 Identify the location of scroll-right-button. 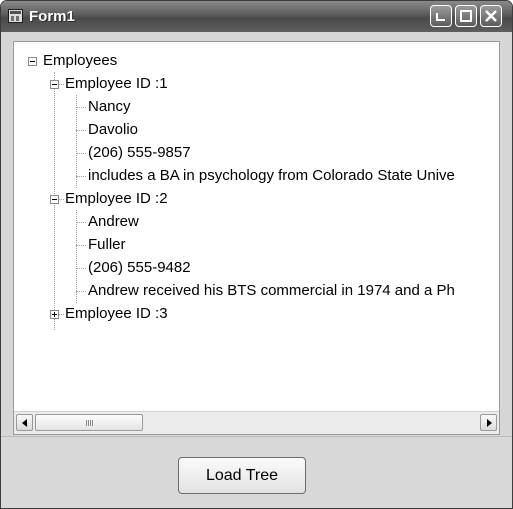
(488, 422).